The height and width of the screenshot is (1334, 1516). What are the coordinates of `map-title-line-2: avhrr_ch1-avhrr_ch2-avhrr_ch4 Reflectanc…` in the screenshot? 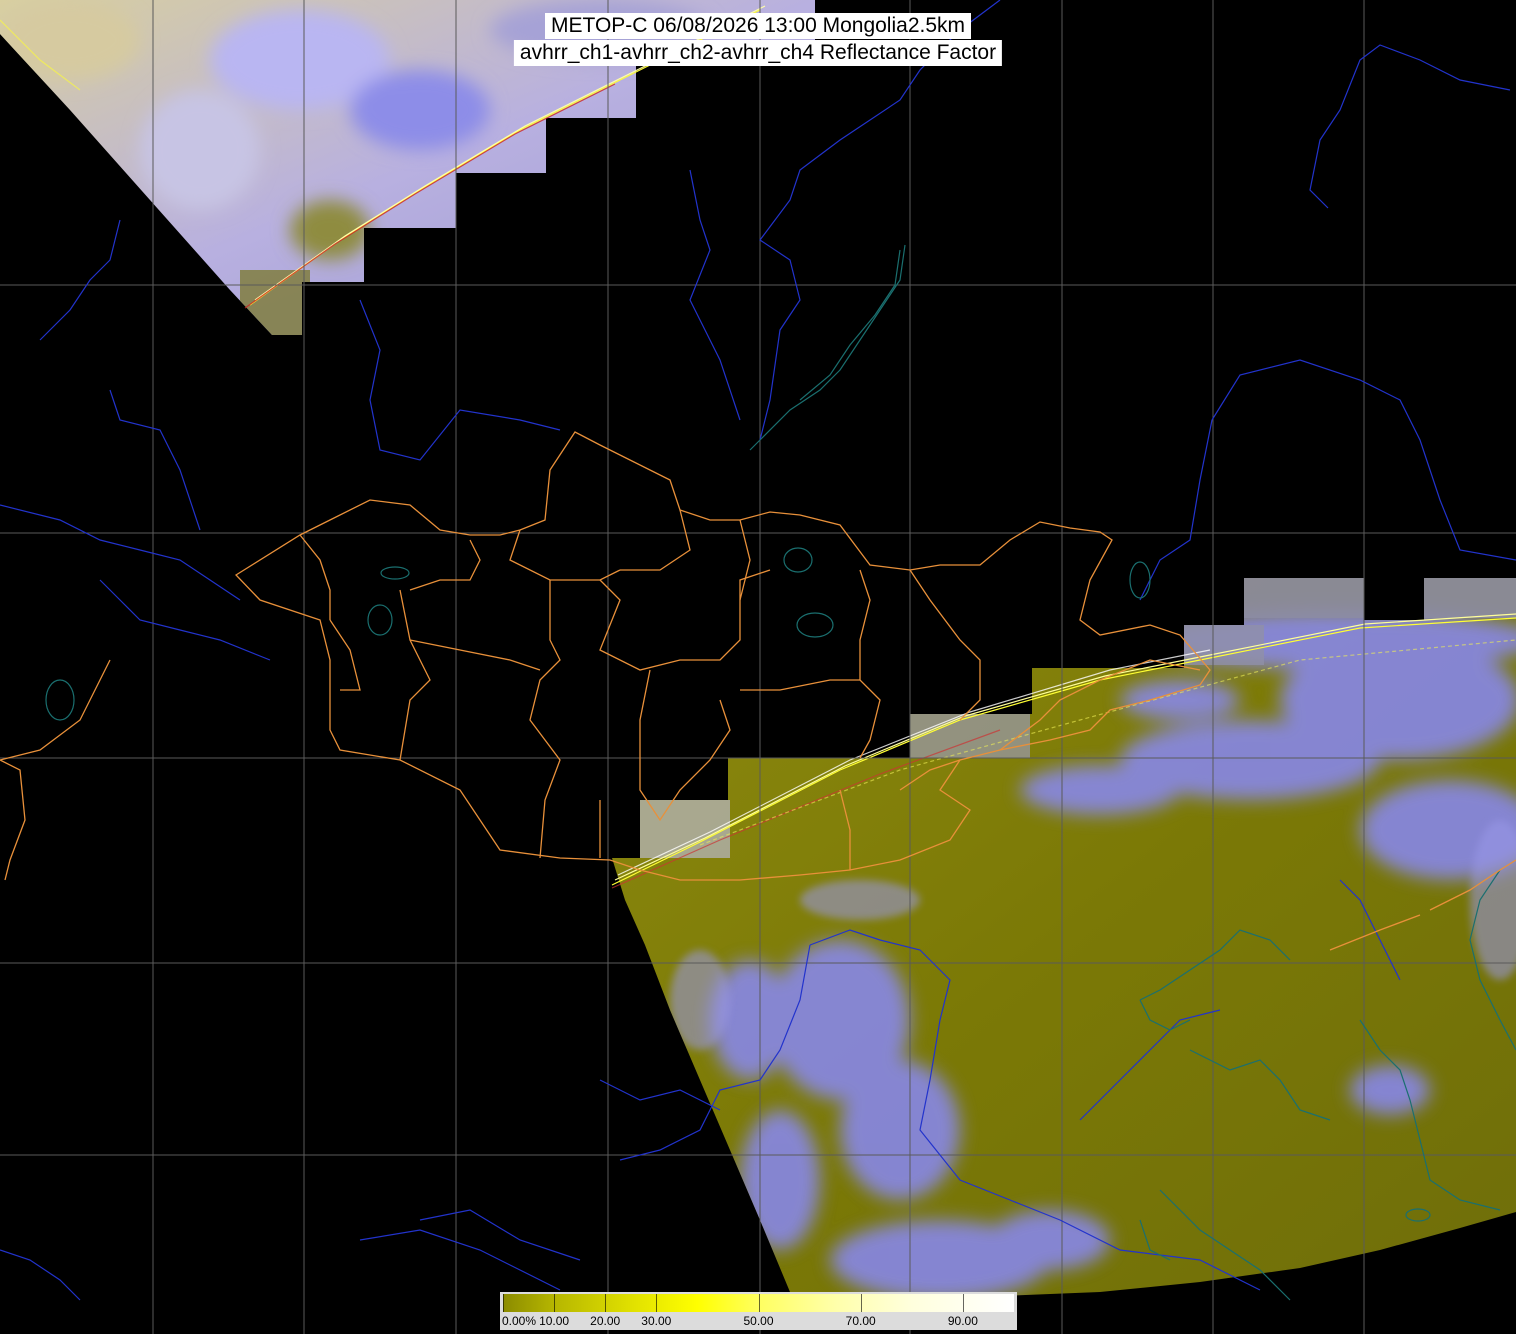 It's located at (758, 53).